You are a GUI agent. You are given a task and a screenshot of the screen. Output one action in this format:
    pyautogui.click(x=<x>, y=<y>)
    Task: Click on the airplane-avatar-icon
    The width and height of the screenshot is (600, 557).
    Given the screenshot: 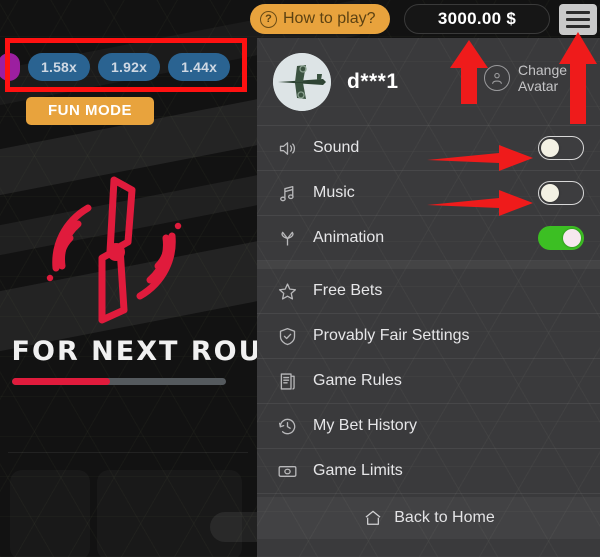 What is the action you would take?
    pyautogui.click(x=302, y=81)
    